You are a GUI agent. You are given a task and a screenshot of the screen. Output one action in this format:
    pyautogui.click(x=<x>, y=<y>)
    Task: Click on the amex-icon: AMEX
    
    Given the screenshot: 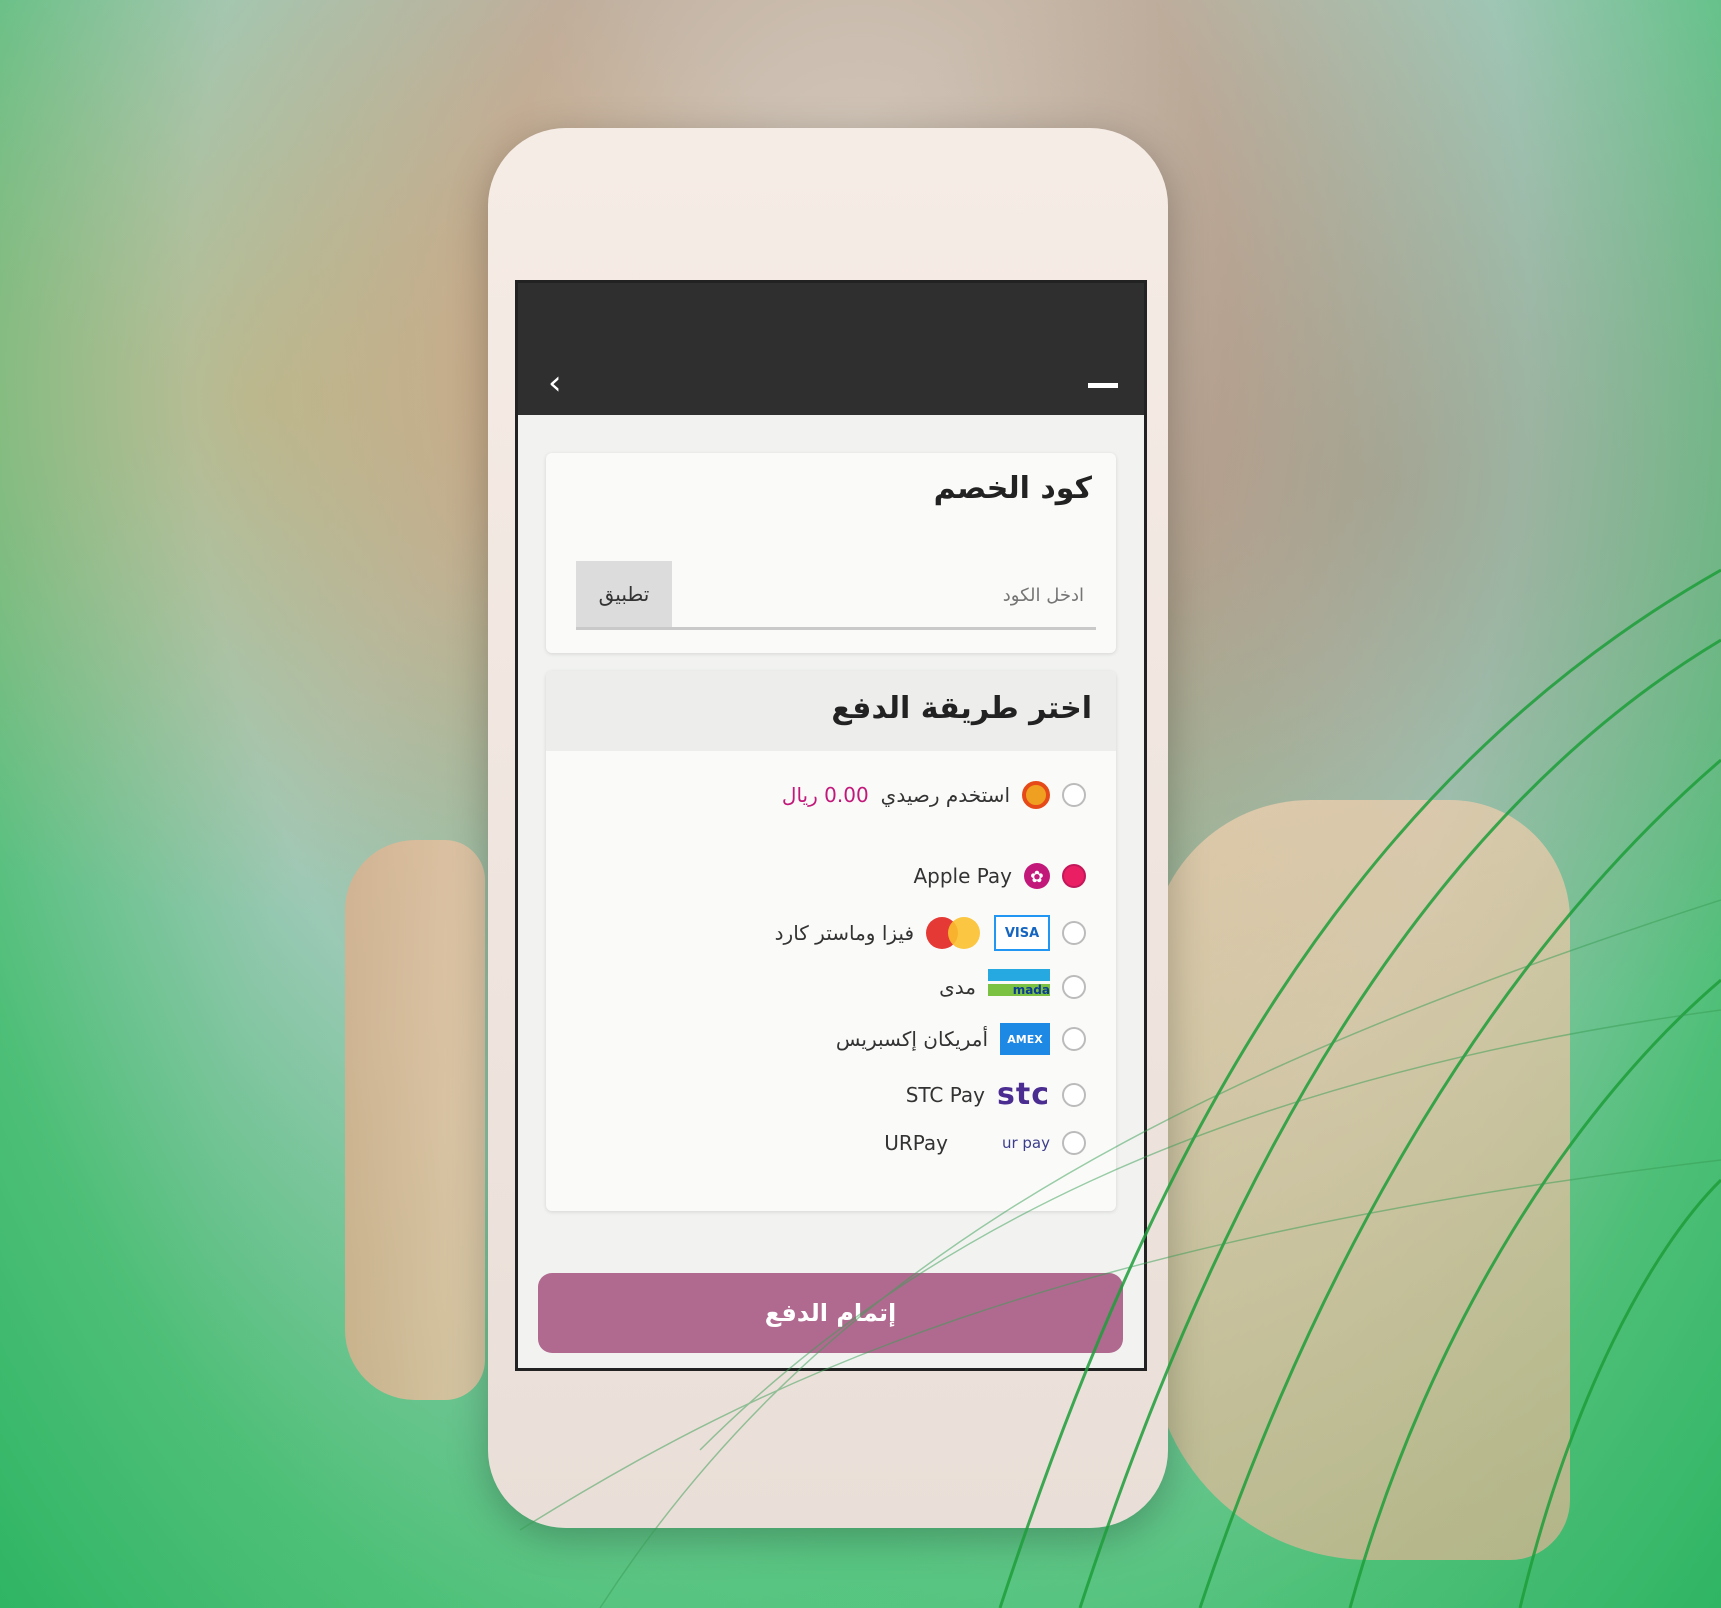 What is the action you would take?
    pyautogui.click(x=1025, y=1039)
    